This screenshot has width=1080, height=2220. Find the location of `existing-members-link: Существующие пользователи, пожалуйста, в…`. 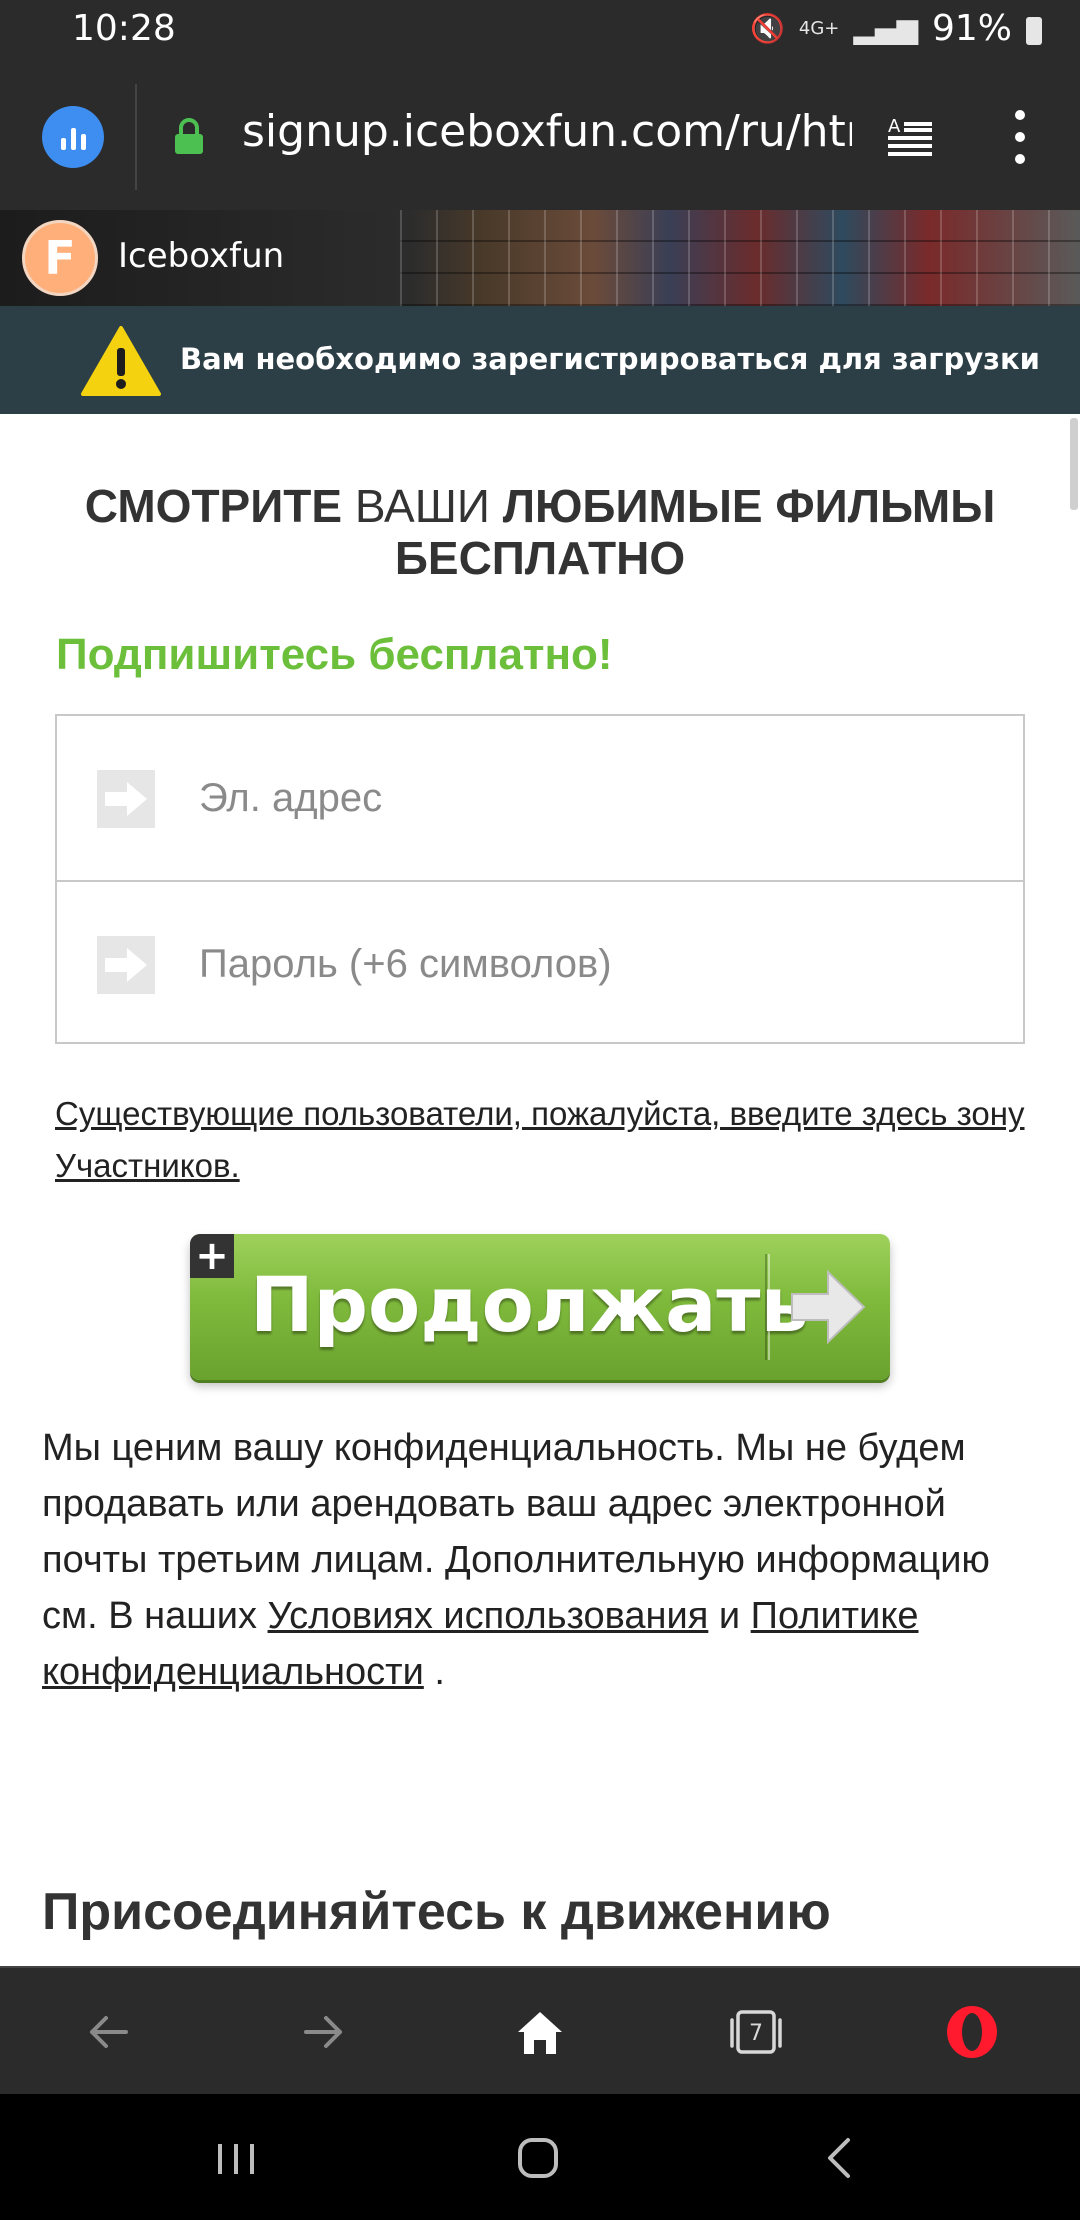

existing-members-link: Существующие пользователи, пожалуйста, в… is located at coordinates (545, 1140).